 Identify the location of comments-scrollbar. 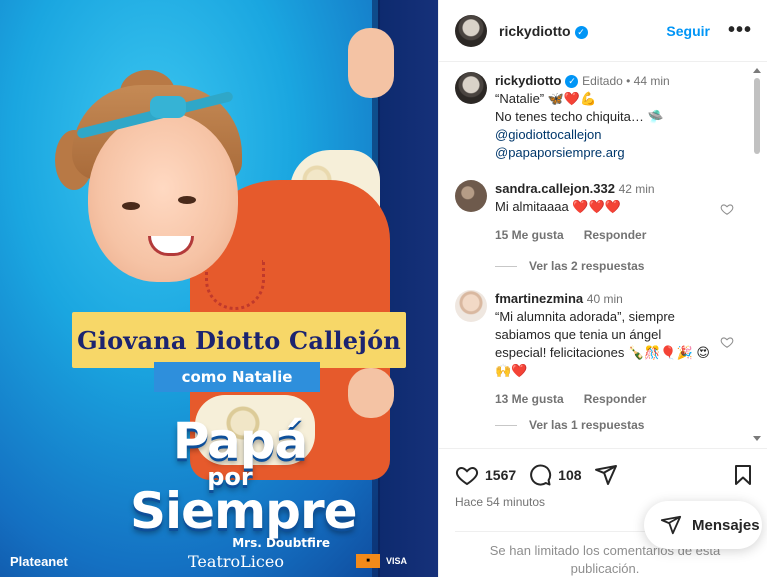
(757, 116).